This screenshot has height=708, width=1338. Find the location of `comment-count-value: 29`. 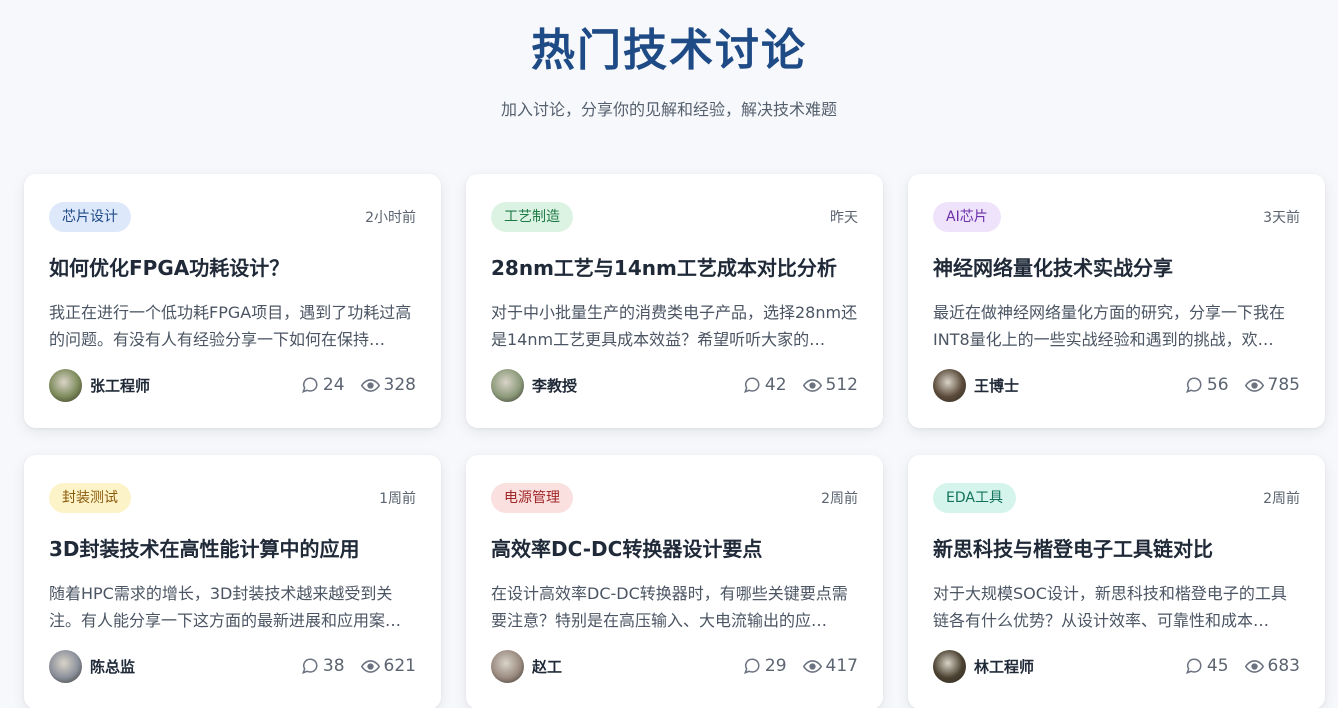

comment-count-value: 29 is located at coordinates (775, 666).